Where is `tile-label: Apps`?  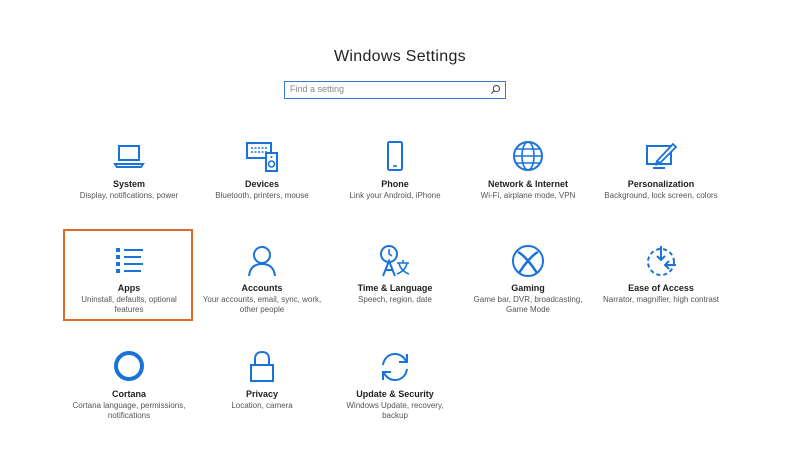 tile-label: Apps is located at coordinates (129, 288).